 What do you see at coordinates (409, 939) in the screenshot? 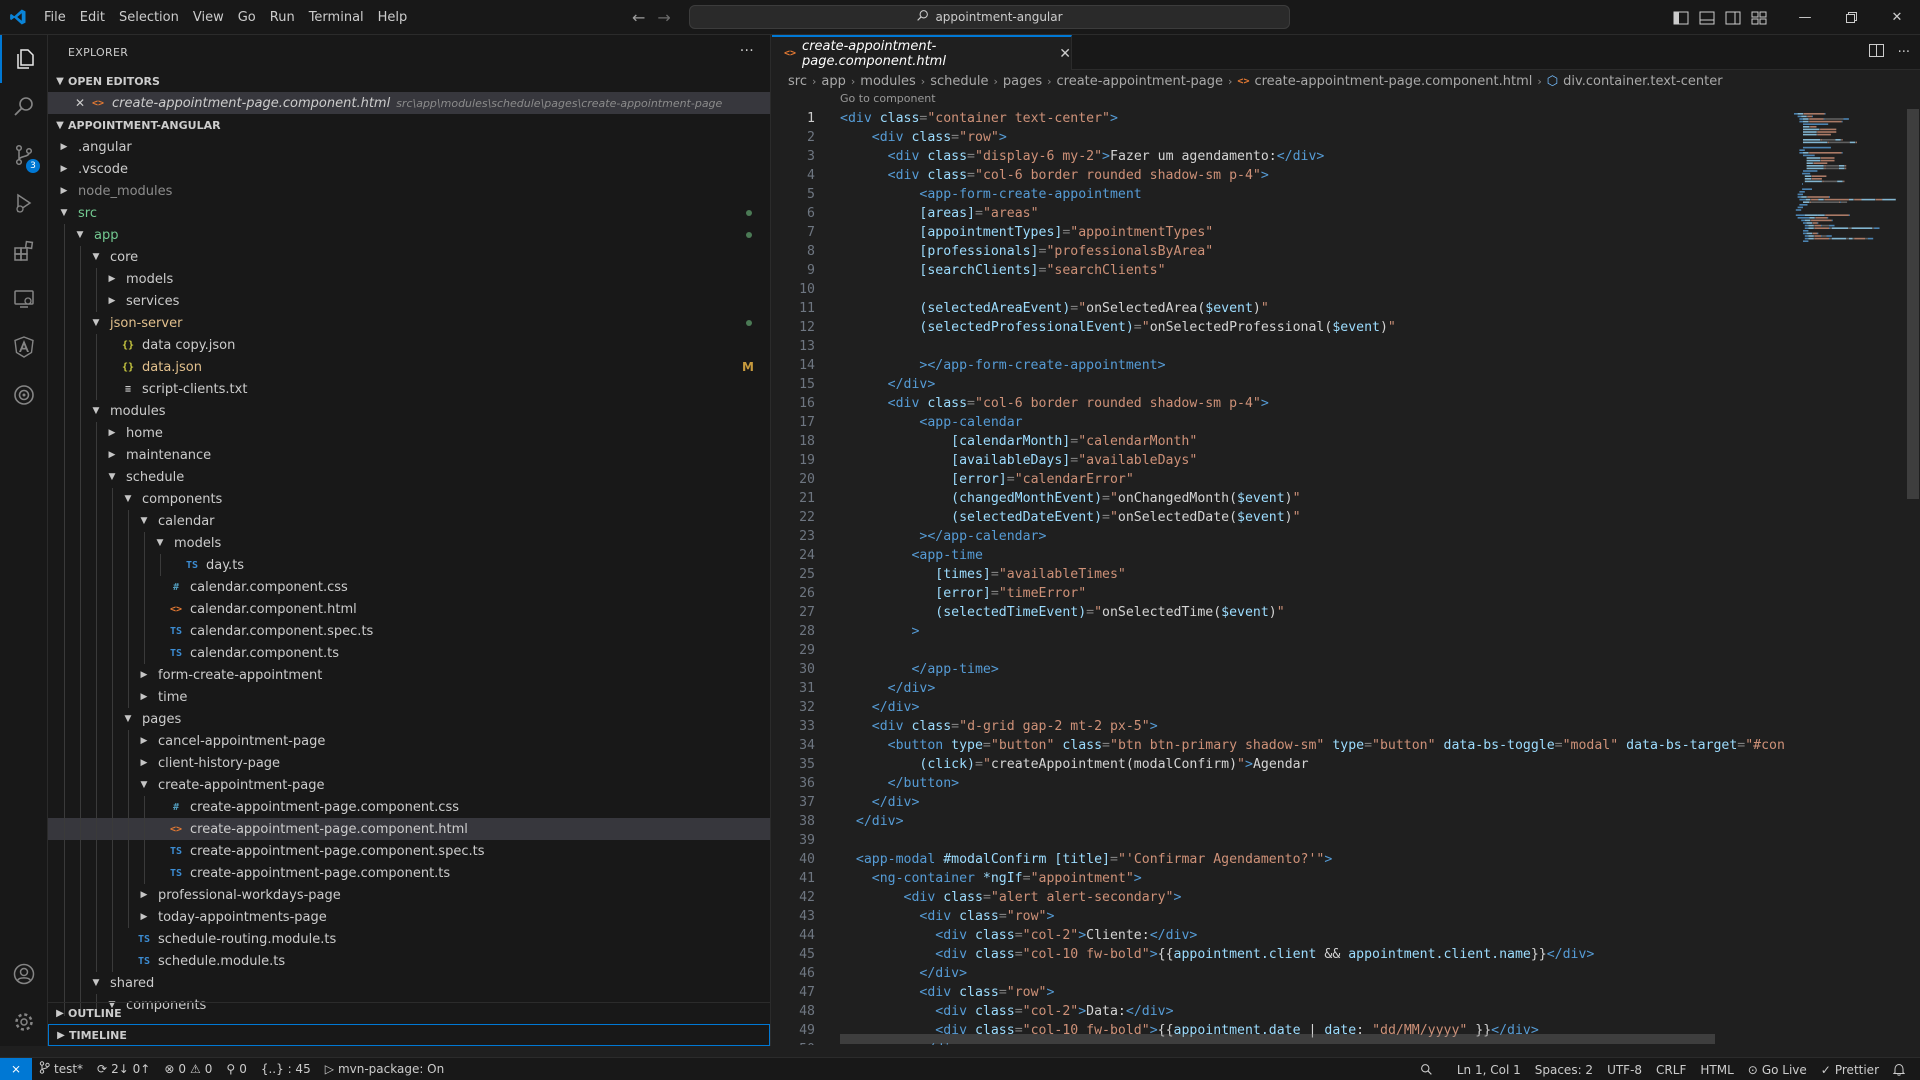
I see `tree-file: TS schedule-routing.module.ts` at bounding box center [409, 939].